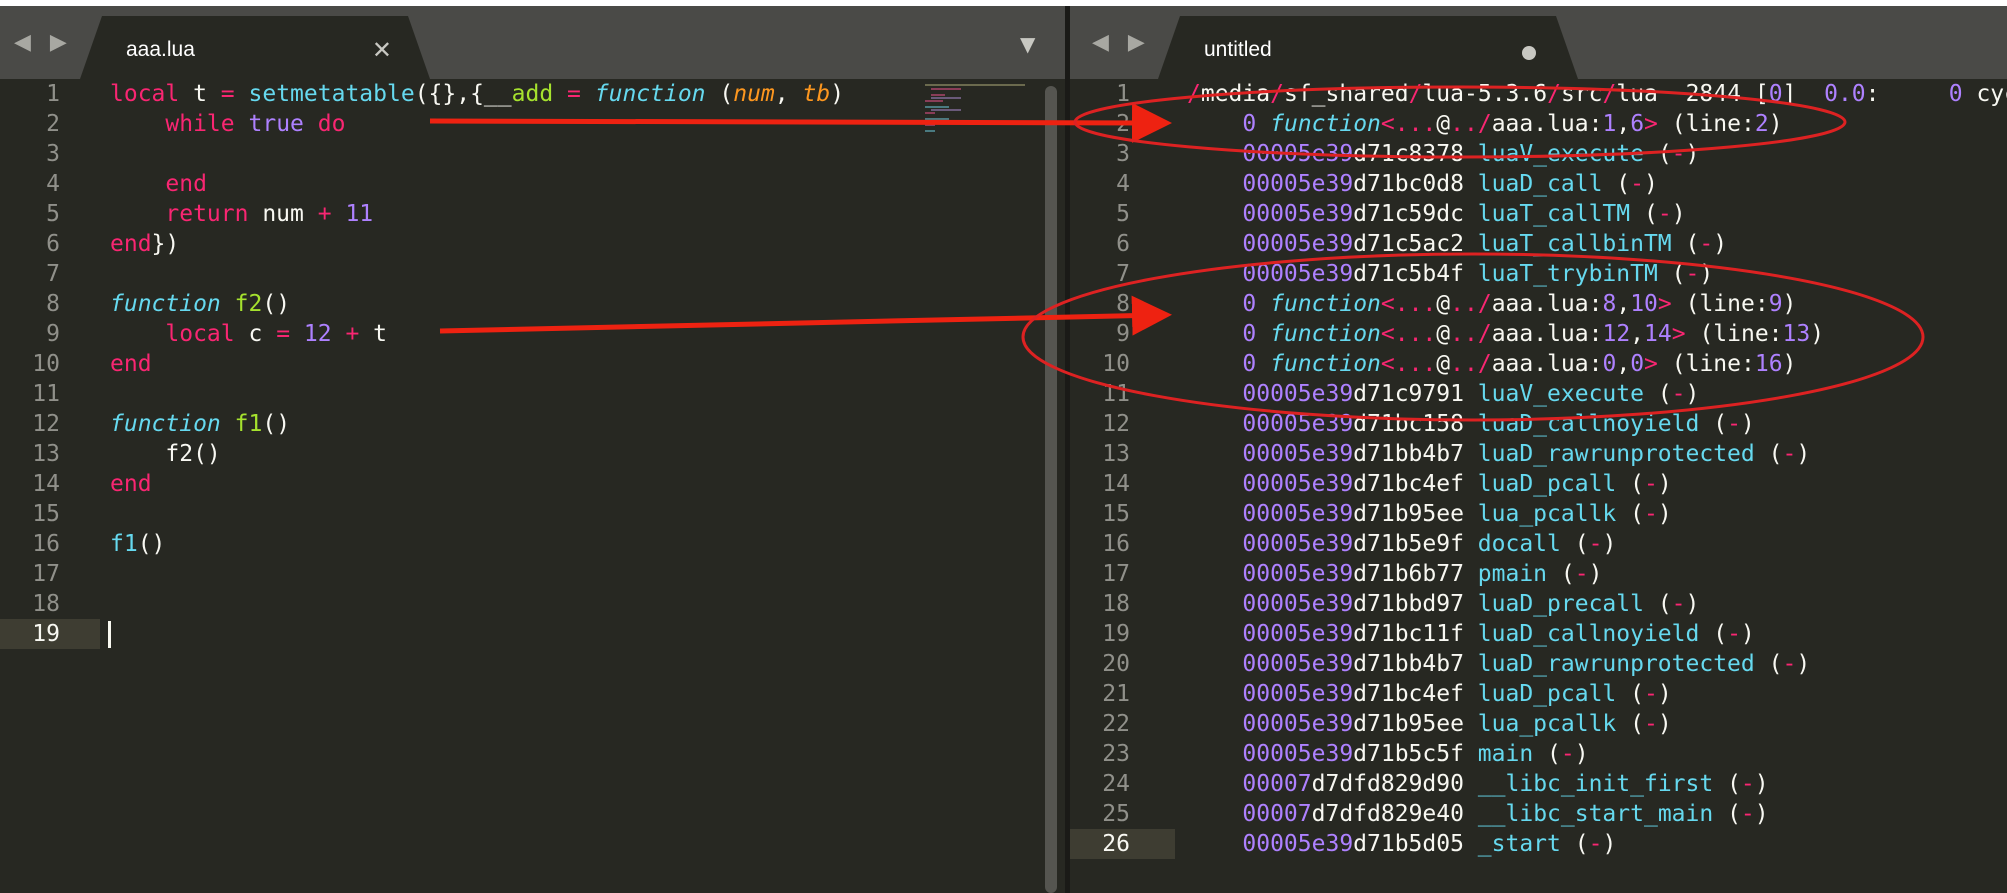  Describe the element at coordinates (532, 214) in the screenshot. I see `code-line: 5 return num + 11` at that location.